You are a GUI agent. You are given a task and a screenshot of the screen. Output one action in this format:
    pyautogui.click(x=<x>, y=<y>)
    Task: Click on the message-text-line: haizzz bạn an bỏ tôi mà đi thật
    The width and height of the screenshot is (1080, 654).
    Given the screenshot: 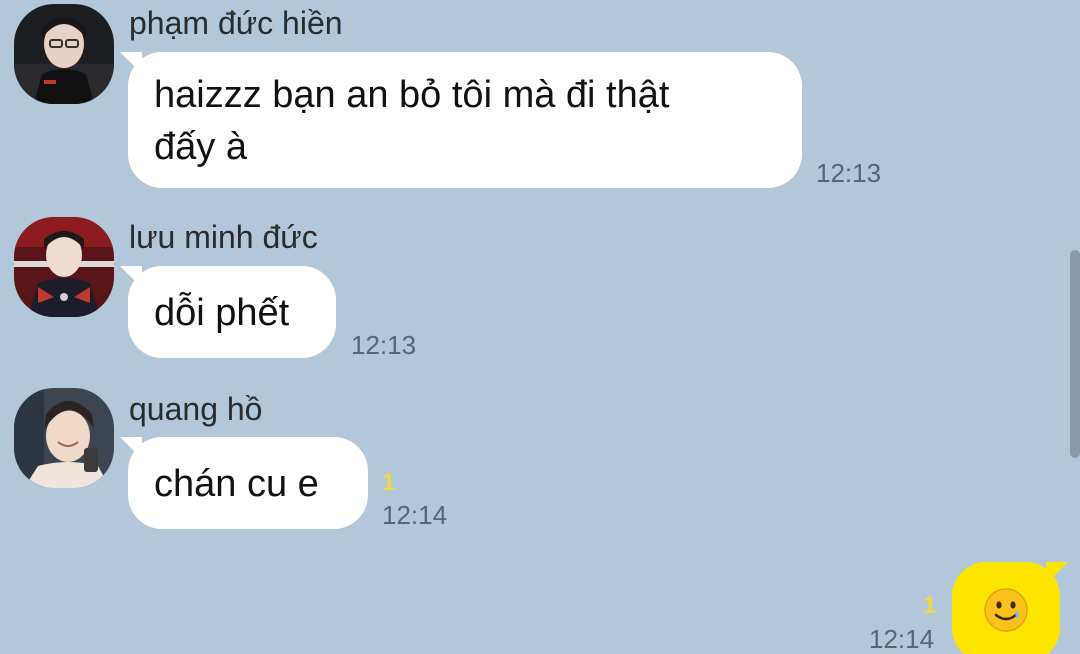 What is the action you would take?
    pyautogui.click(x=412, y=95)
    